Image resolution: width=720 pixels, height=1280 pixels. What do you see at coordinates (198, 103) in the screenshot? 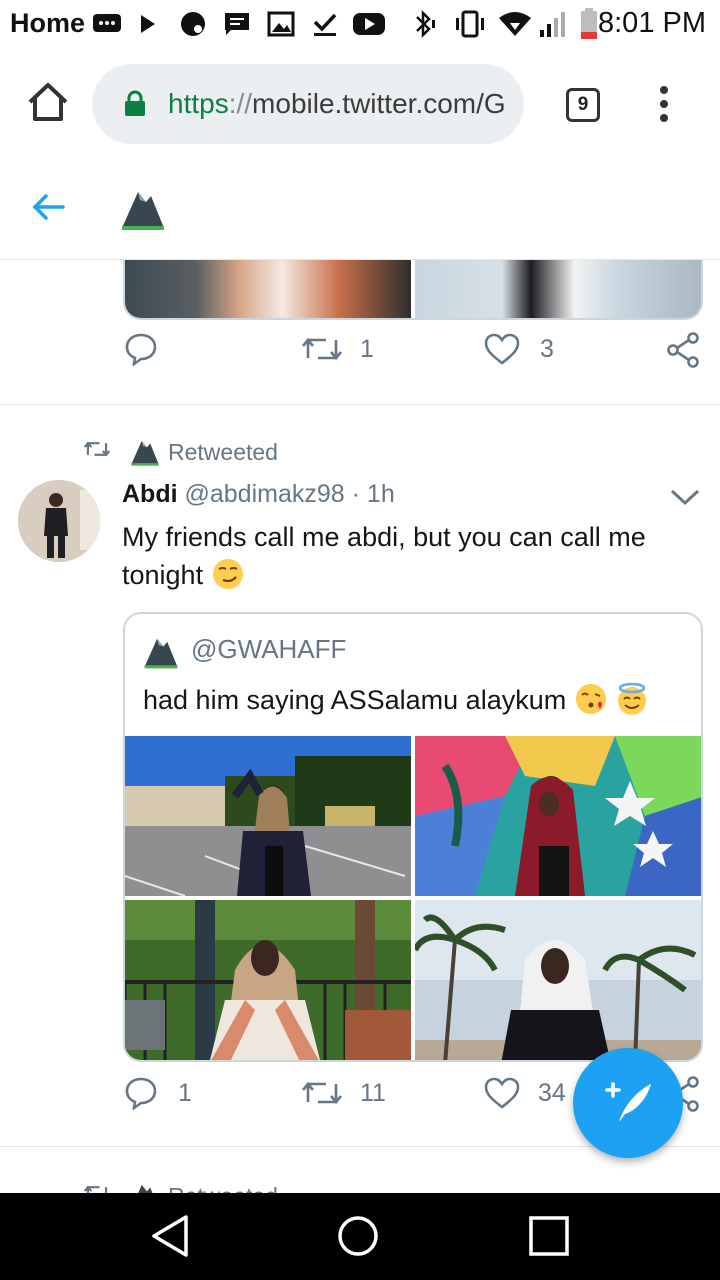
I see `url-scheme: https` at bounding box center [198, 103].